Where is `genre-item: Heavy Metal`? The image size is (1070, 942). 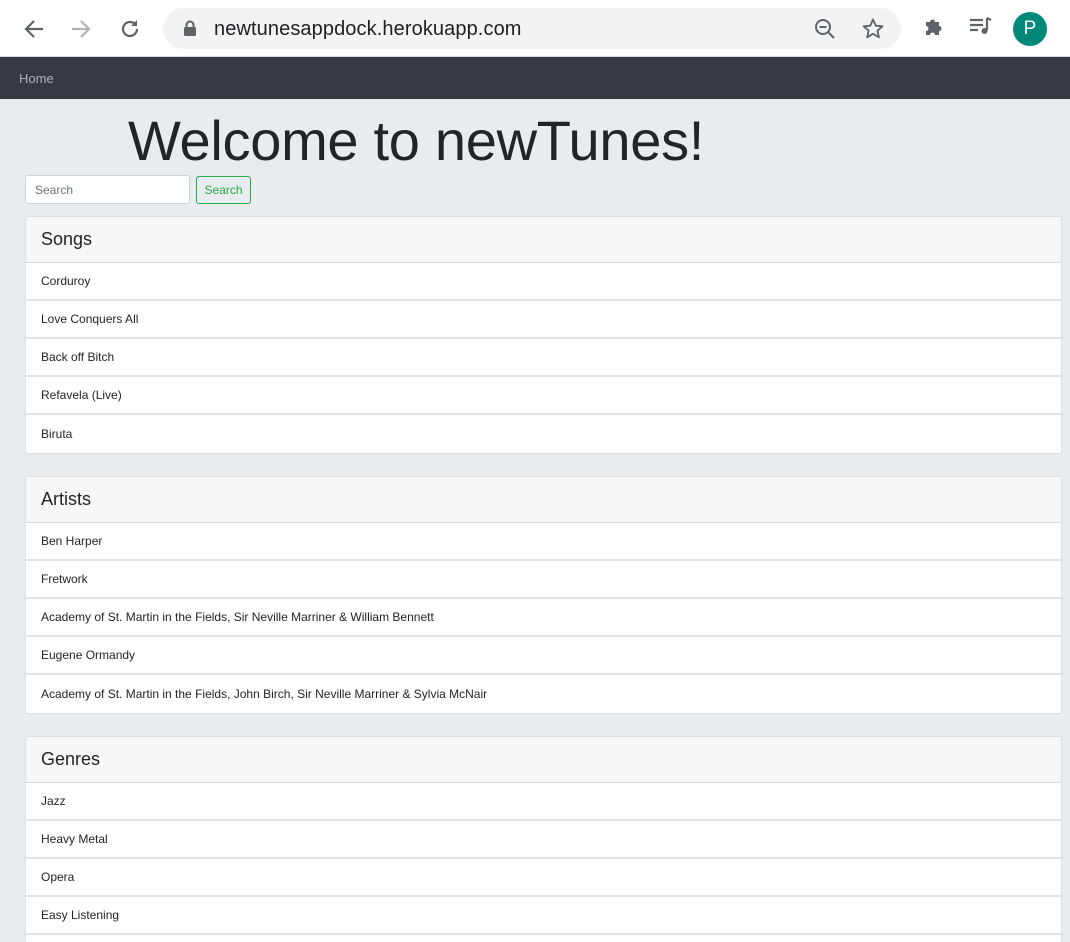 genre-item: Heavy Metal is located at coordinates (543, 840).